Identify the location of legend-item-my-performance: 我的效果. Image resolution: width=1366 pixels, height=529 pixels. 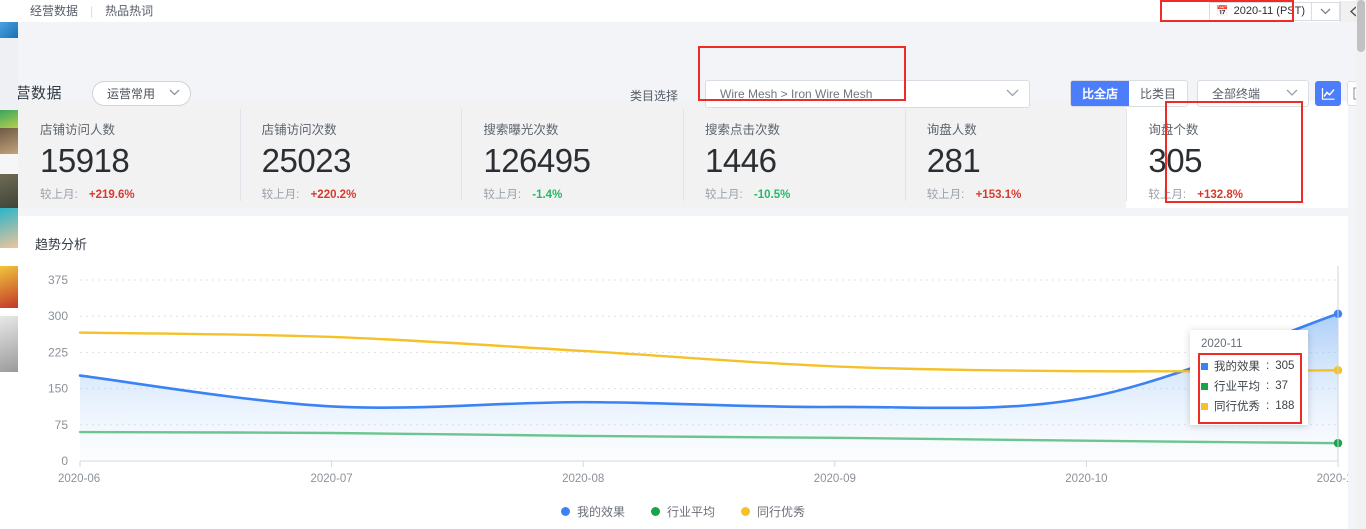
(592, 511).